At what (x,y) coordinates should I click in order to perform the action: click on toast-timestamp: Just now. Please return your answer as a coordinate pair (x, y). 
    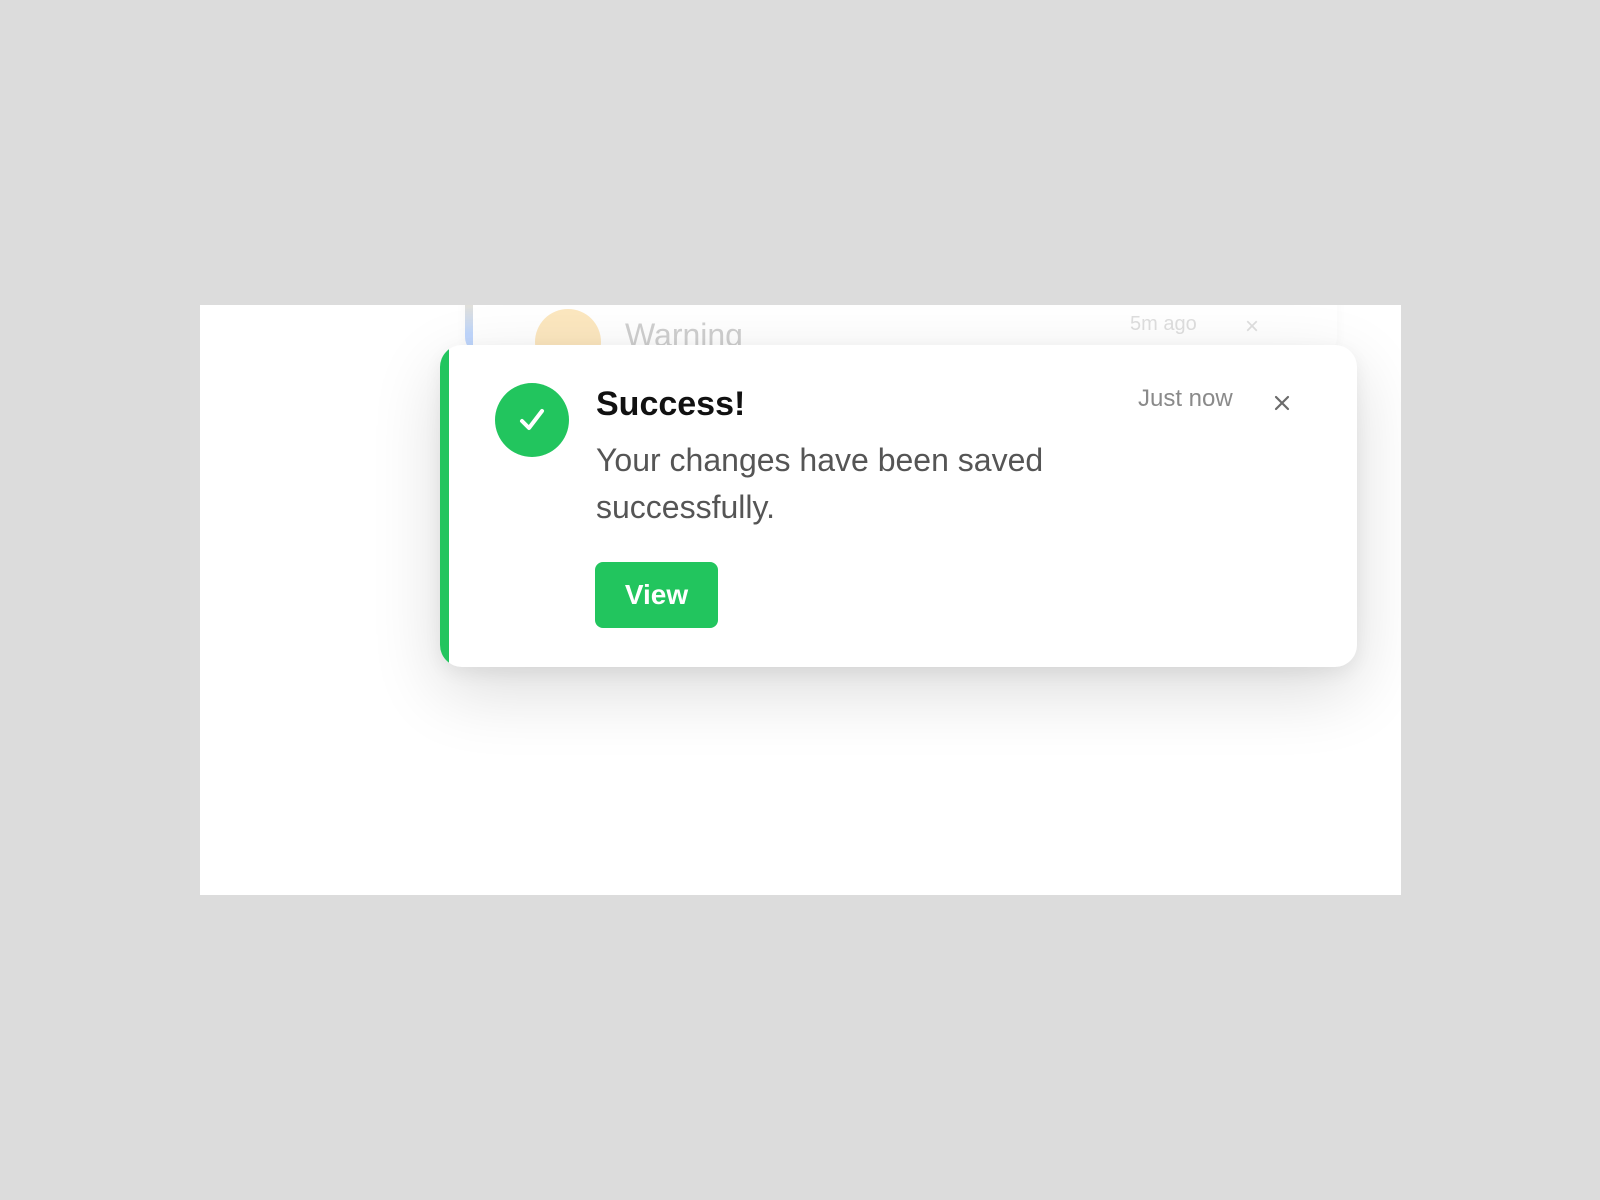
    Looking at the image, I should click on (1185, 398).